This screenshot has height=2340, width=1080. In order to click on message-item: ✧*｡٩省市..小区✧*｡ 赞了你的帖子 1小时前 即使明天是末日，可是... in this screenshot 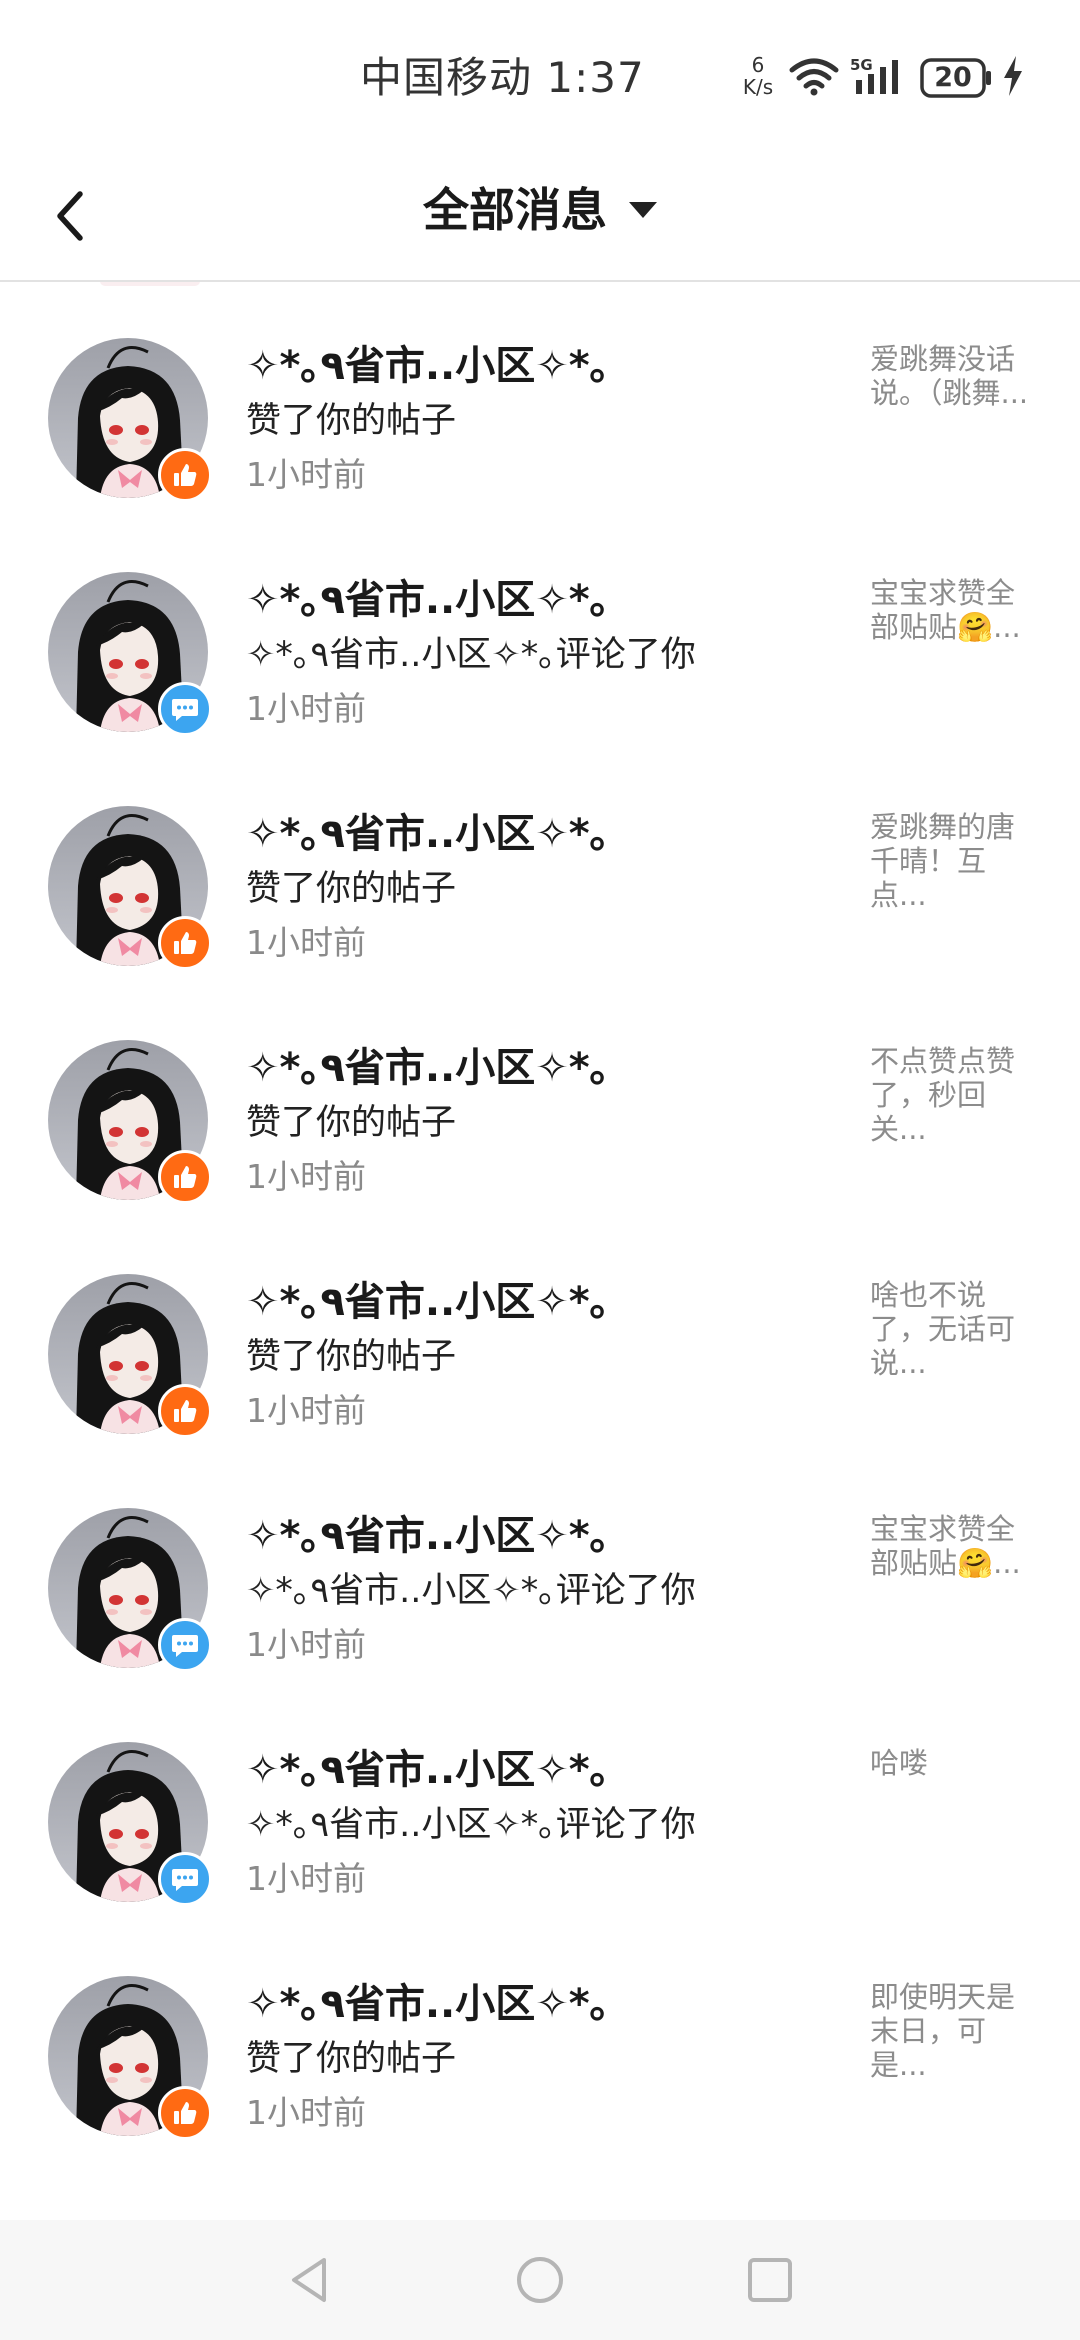, I will do `click(540, 2021)`.